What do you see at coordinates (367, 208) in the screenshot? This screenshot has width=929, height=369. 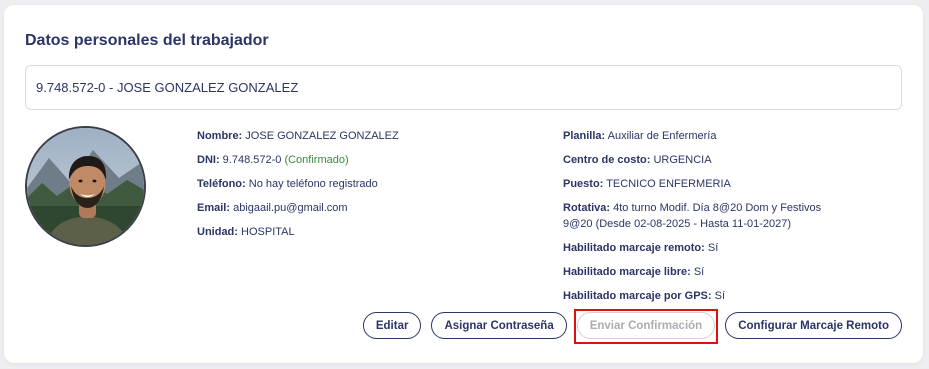 I see `field-email: Email: abigaail.pu@gmail.com` at bounding box center [367, 208].